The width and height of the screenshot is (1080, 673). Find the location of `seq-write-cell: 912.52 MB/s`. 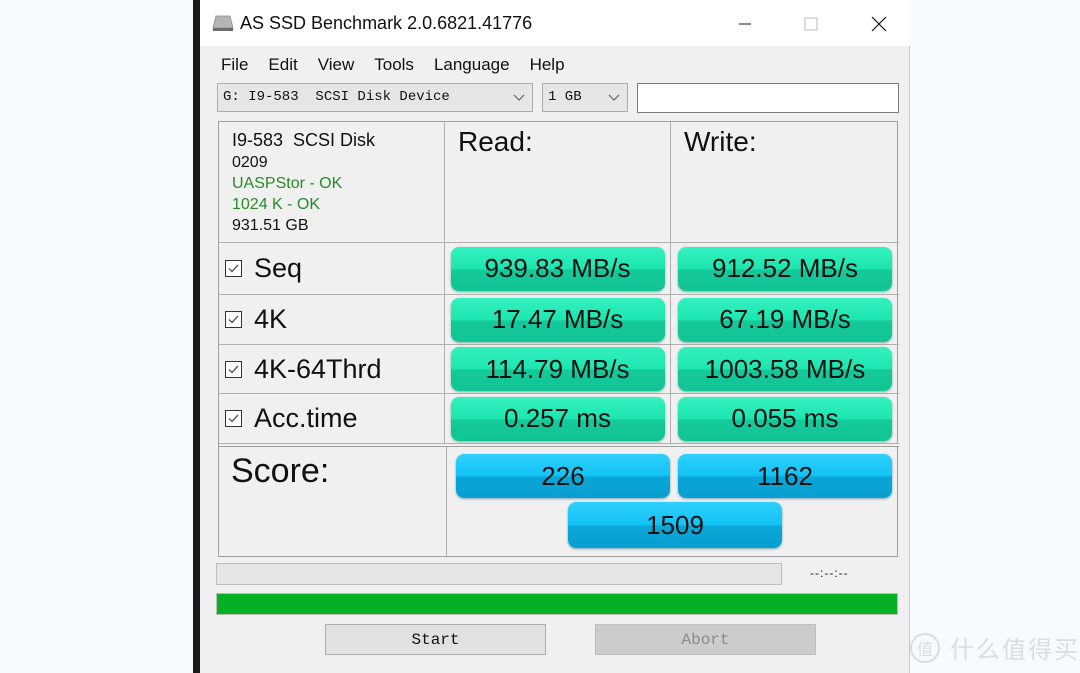

seq-write-cell: 912.52 MB/s is located at coordinates (785, 269).